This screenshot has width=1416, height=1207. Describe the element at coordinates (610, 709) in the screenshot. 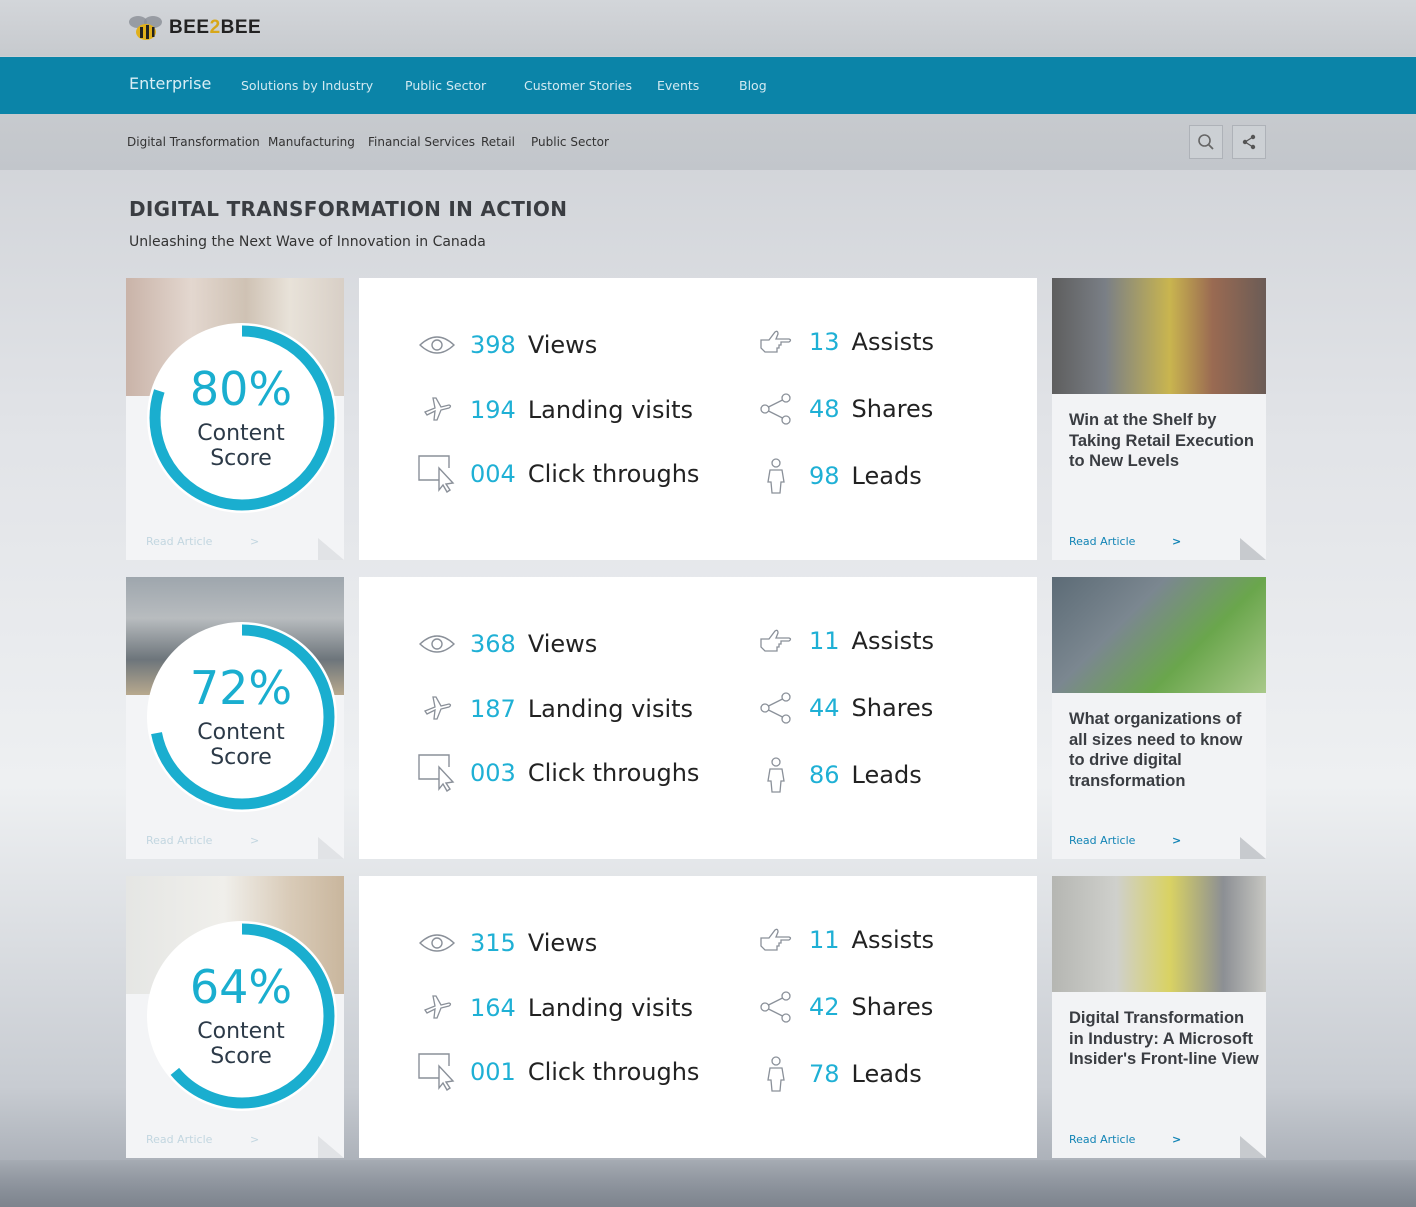

I see `stat-landing-label: Landing visits` at that location.